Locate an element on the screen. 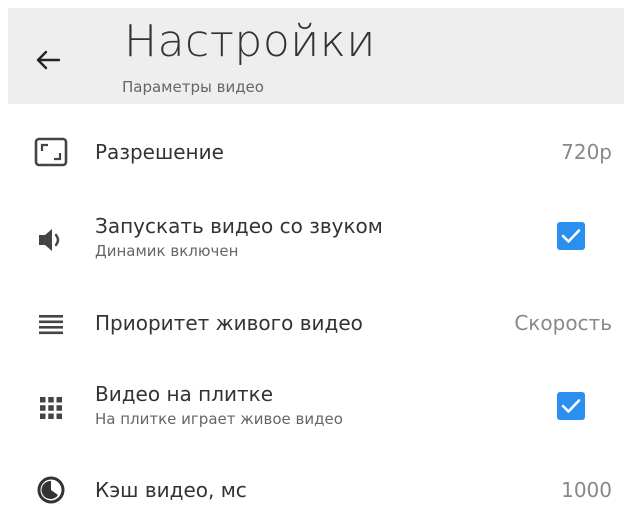 The image size is (624, 506). aspect-ratio-icon is located at coordinates (51, 152).